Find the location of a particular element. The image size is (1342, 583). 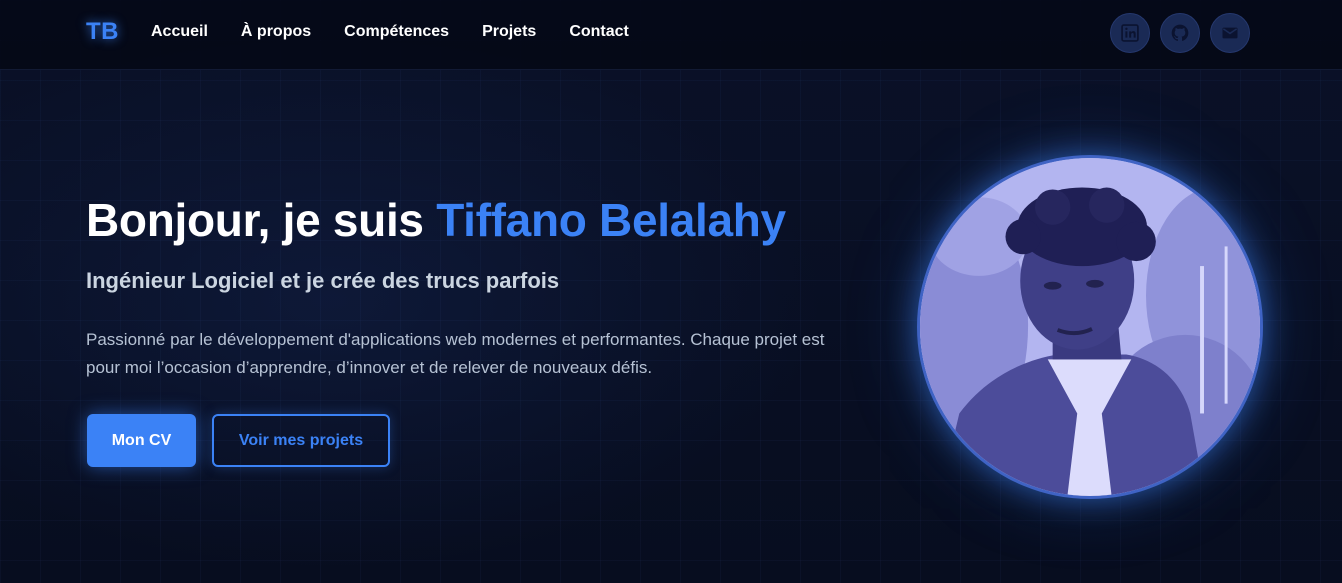

linkedin-button is located at coordinates (1130, 33).